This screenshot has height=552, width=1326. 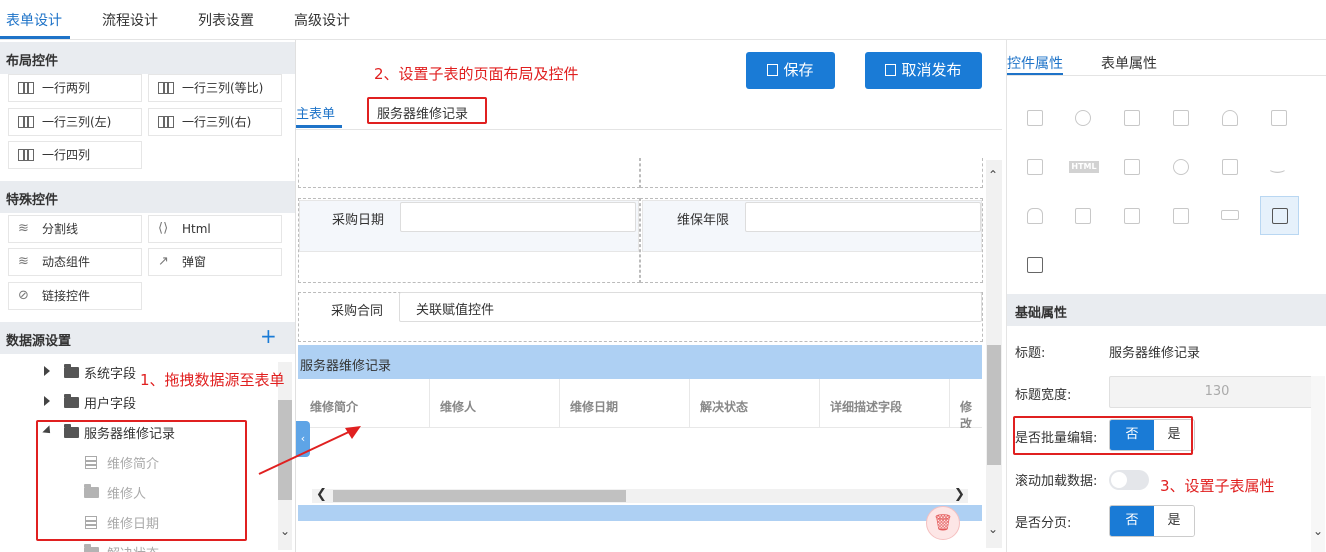 I want to click on tree-field: 解决状态, so click(x=133, y=547).